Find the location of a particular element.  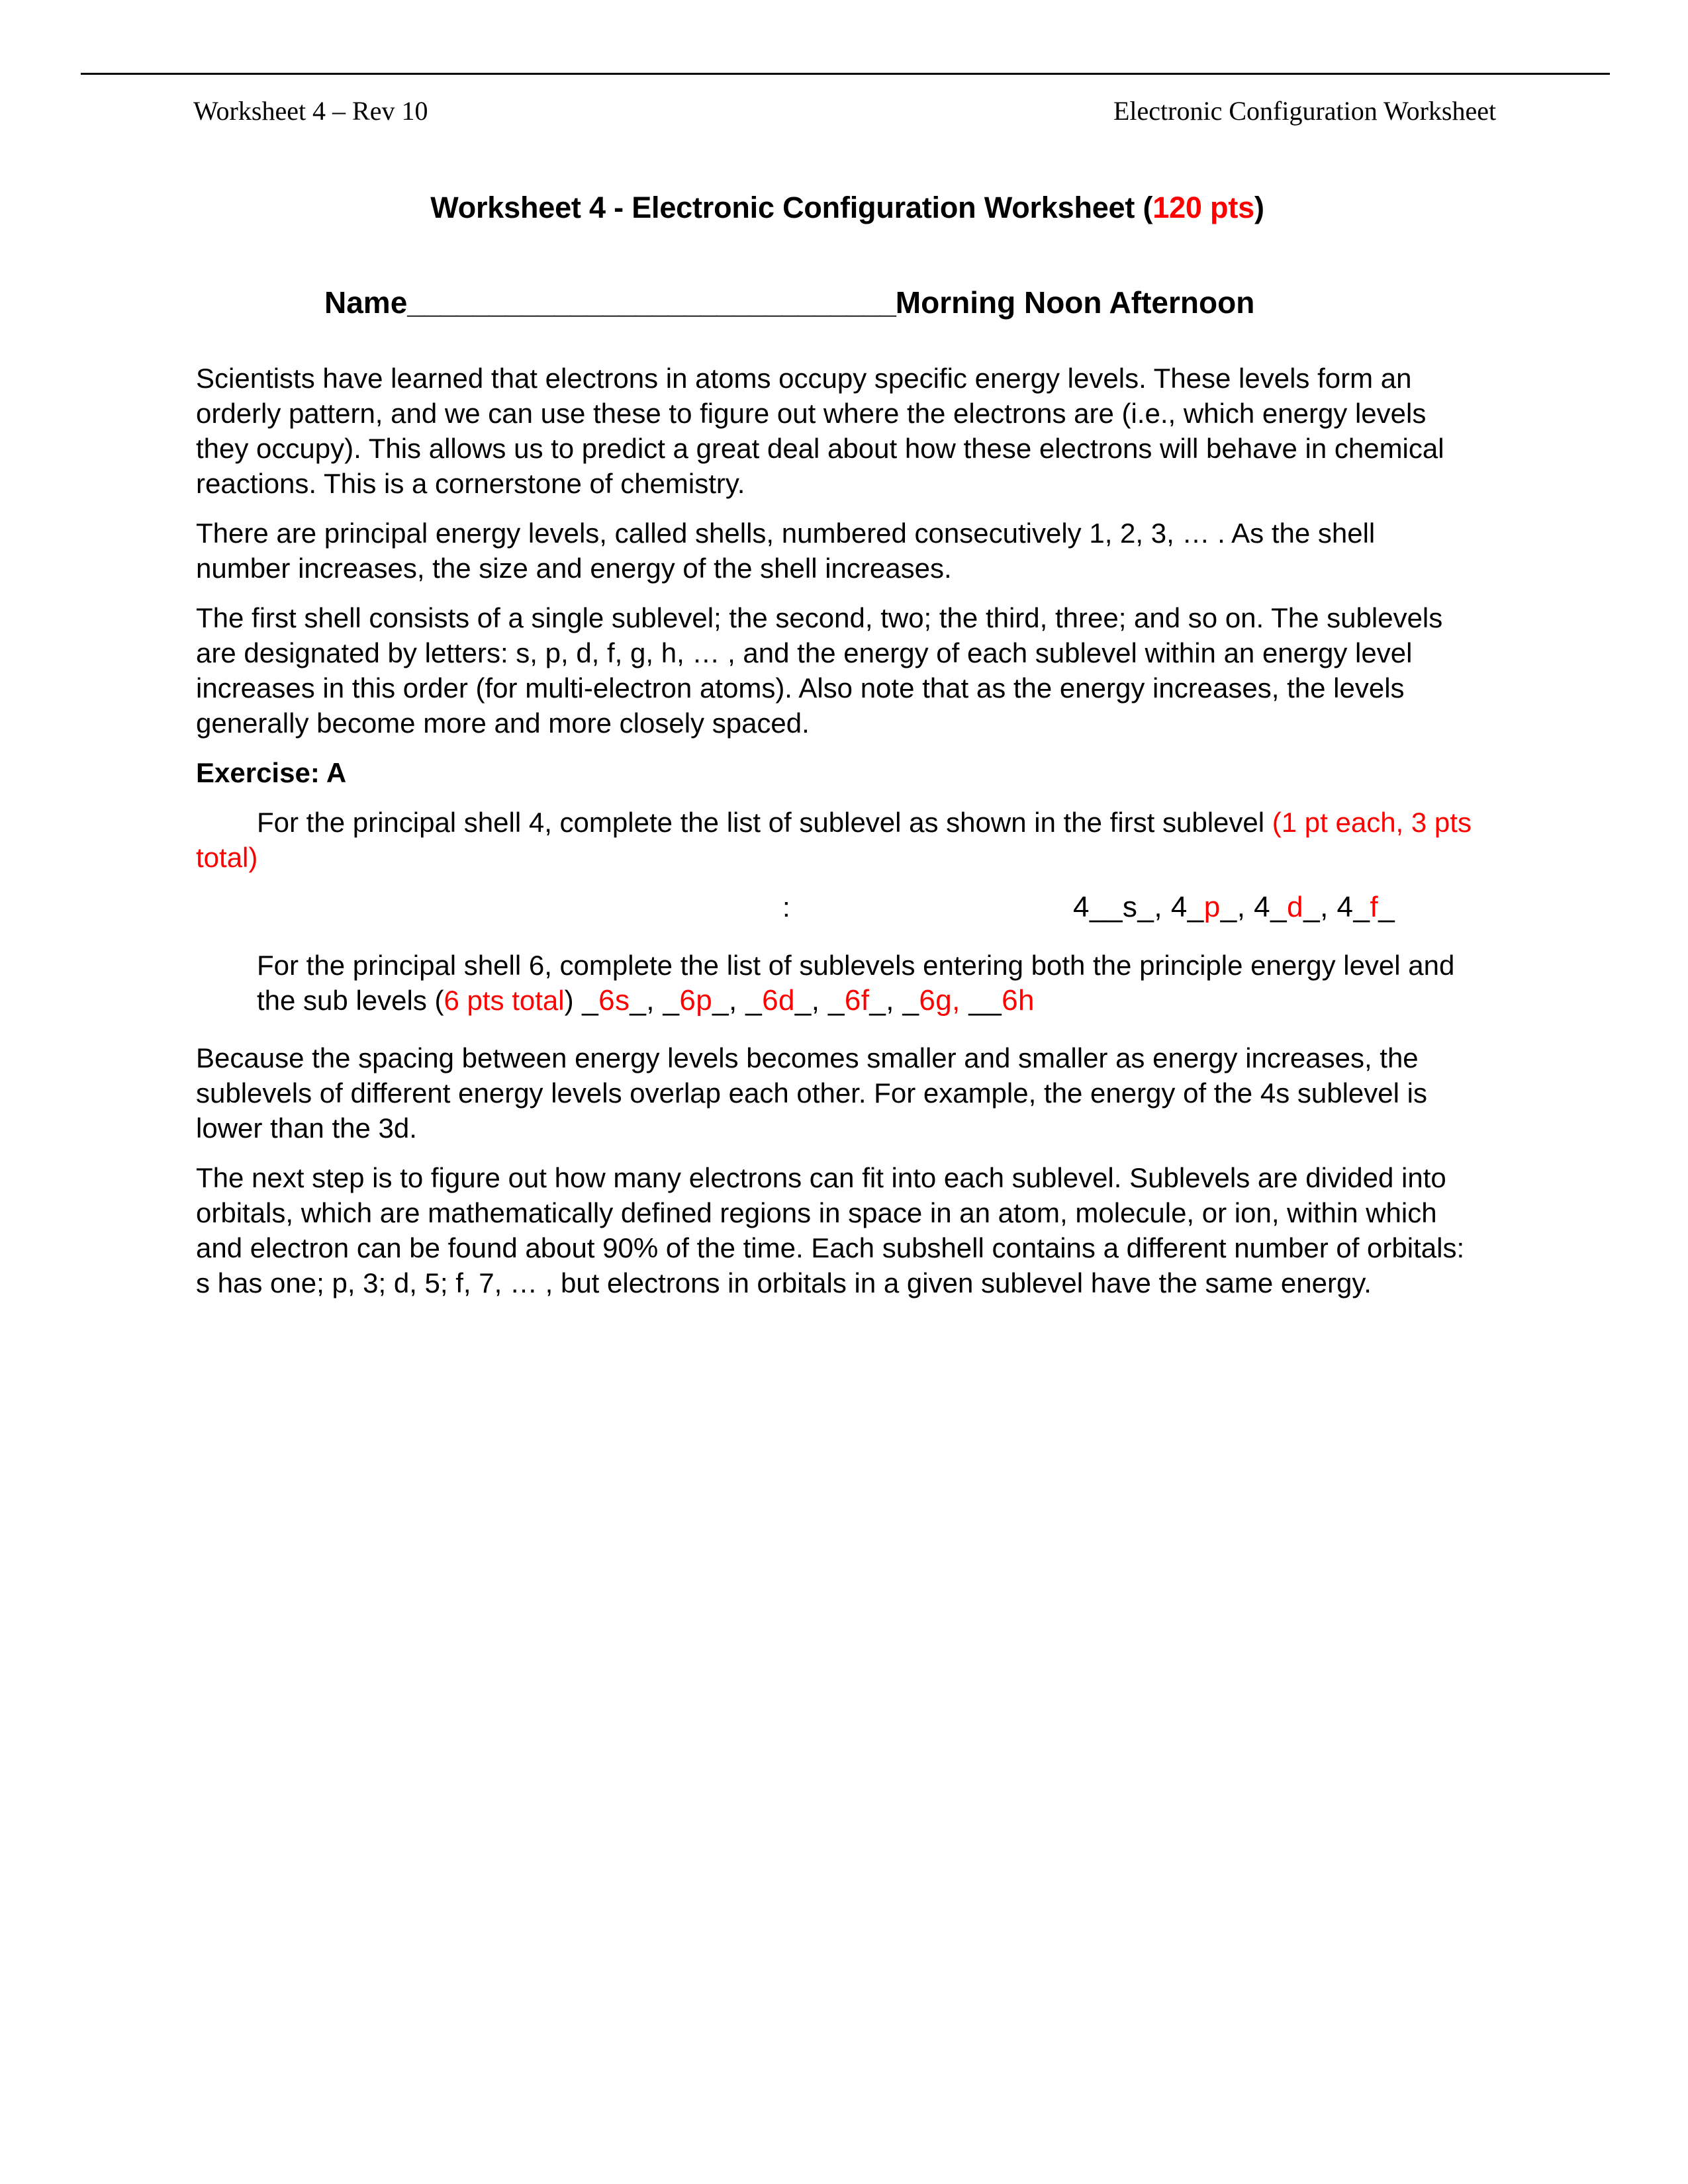

answer-2-value-6h: 6h is located at coordinates (1018, 1000).